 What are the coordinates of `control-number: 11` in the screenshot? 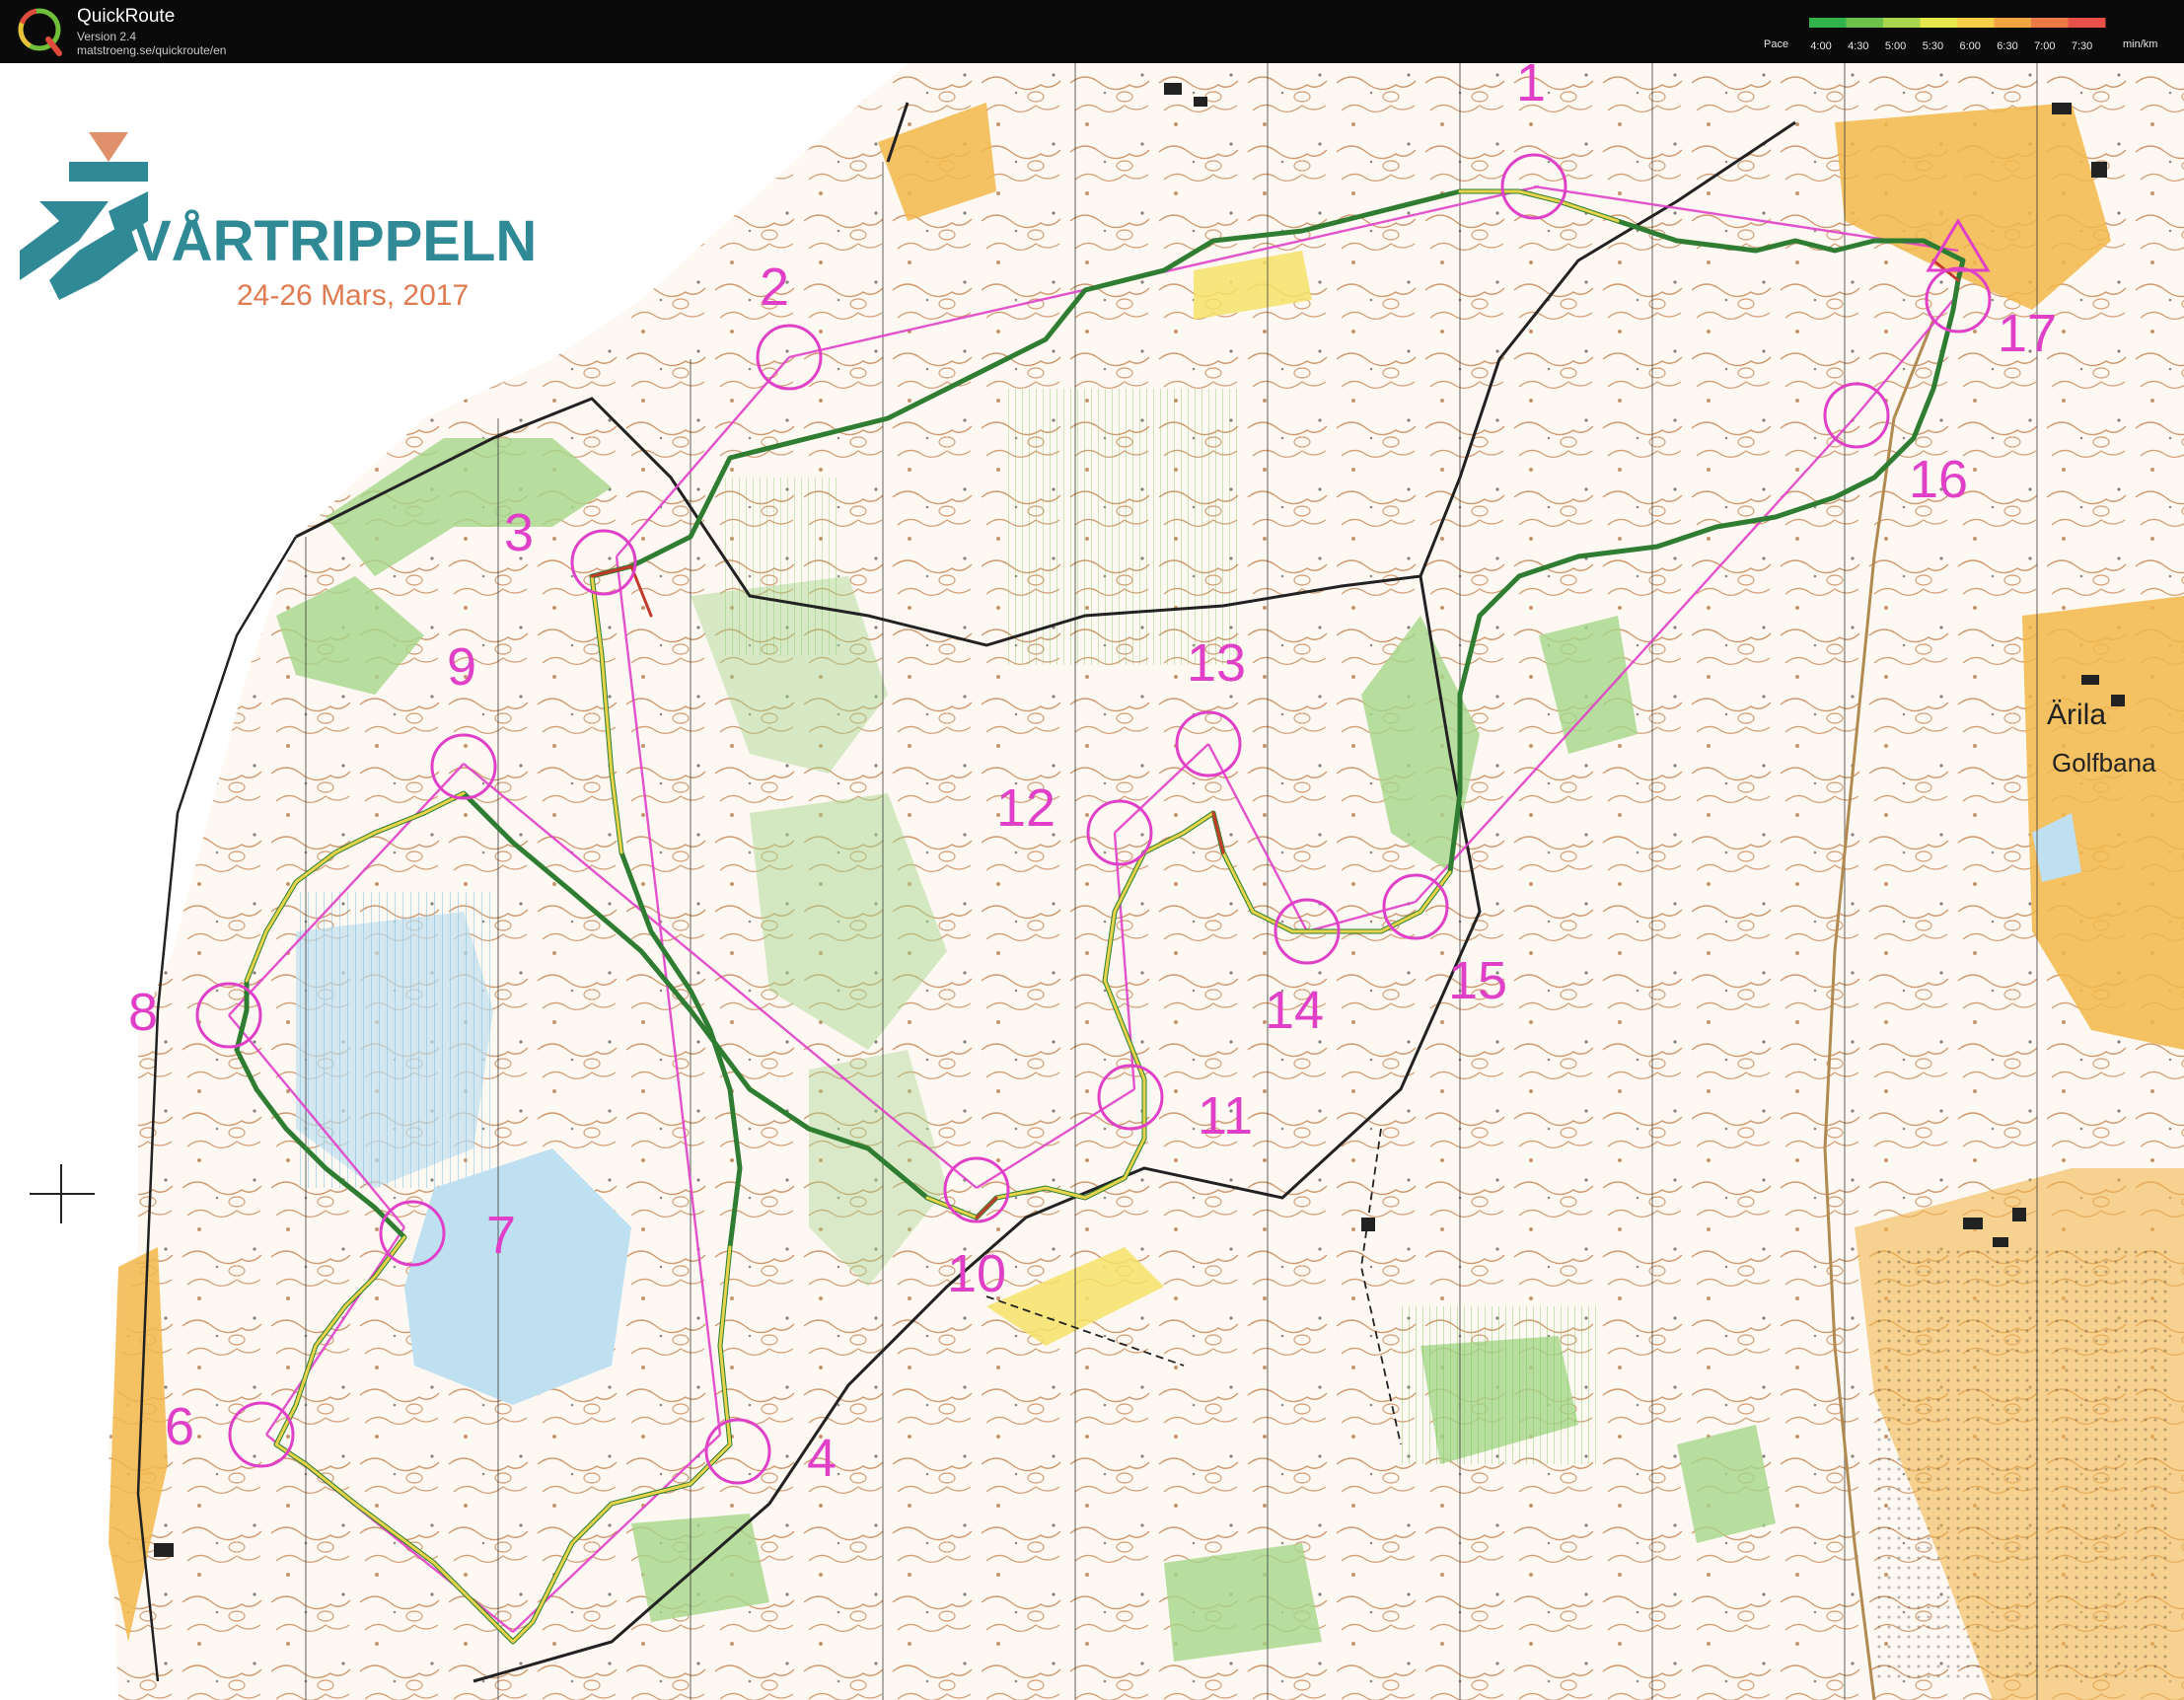 It's located at (1225, 1116).